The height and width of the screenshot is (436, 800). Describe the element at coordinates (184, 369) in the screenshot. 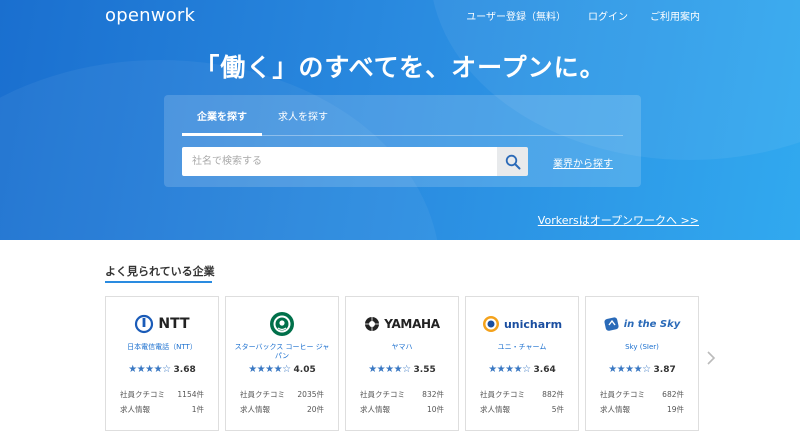

I see `rating-score: 3.68` at that location.